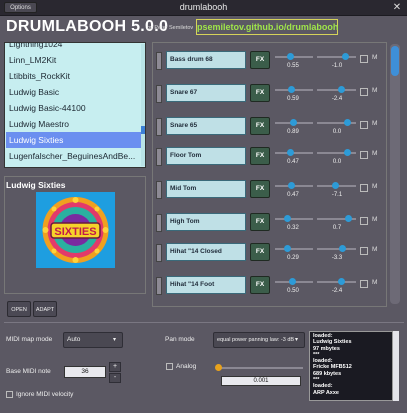 The height and width of the screenshot is (413, 407). Describe the element at coordinates (261, 368) in the screenshot. I see `analog-slider-track` at that location.